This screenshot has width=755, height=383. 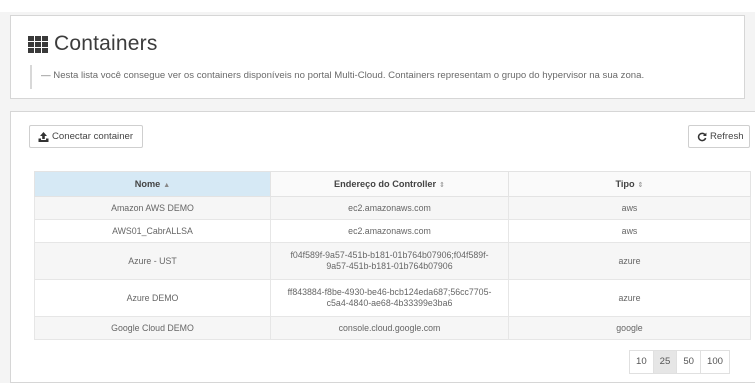 What do you see at coordinates (389, 303) in the screenshot?
I see `cell-controller-line: c5a4-4840-ae68-4b33399e3ba6` at bounding box center [389, 303].